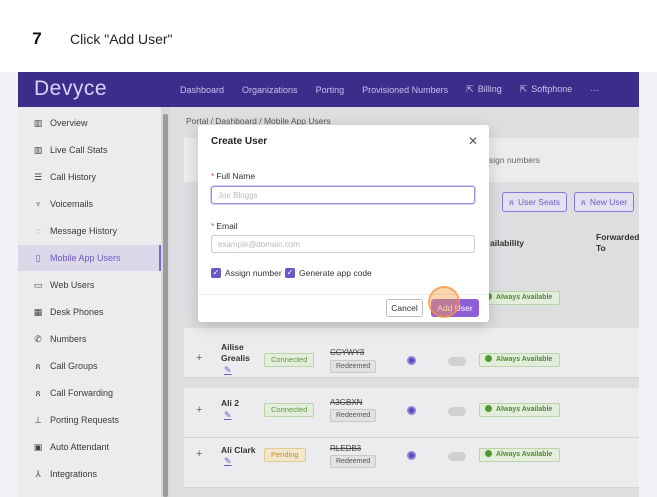 The width and height of the screenshot is (657, 497). What do you see at coordinates (604, 202) in the screenshot?
I see `new-user-button: ጸ New User` at bounding box center [604, 202].